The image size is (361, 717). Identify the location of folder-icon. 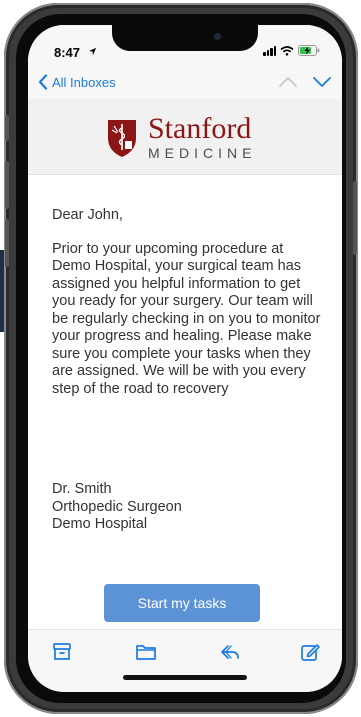
(146, 652).